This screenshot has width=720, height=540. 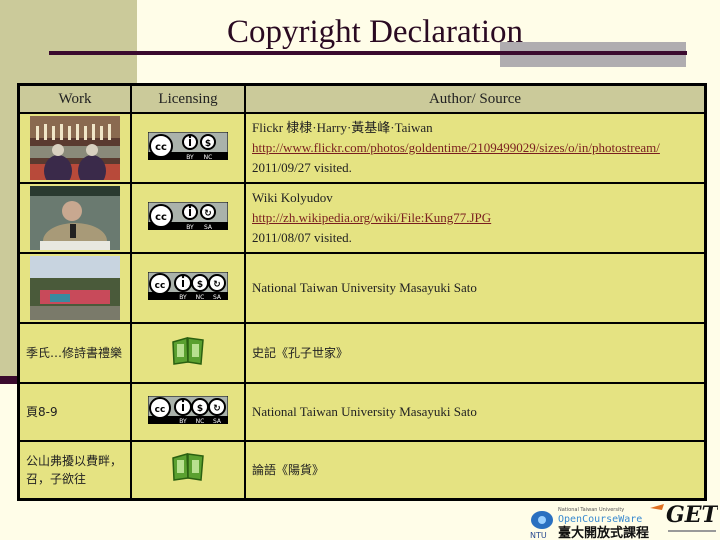 I want to click on svg-text: NTU, so click(x=538, y=535).